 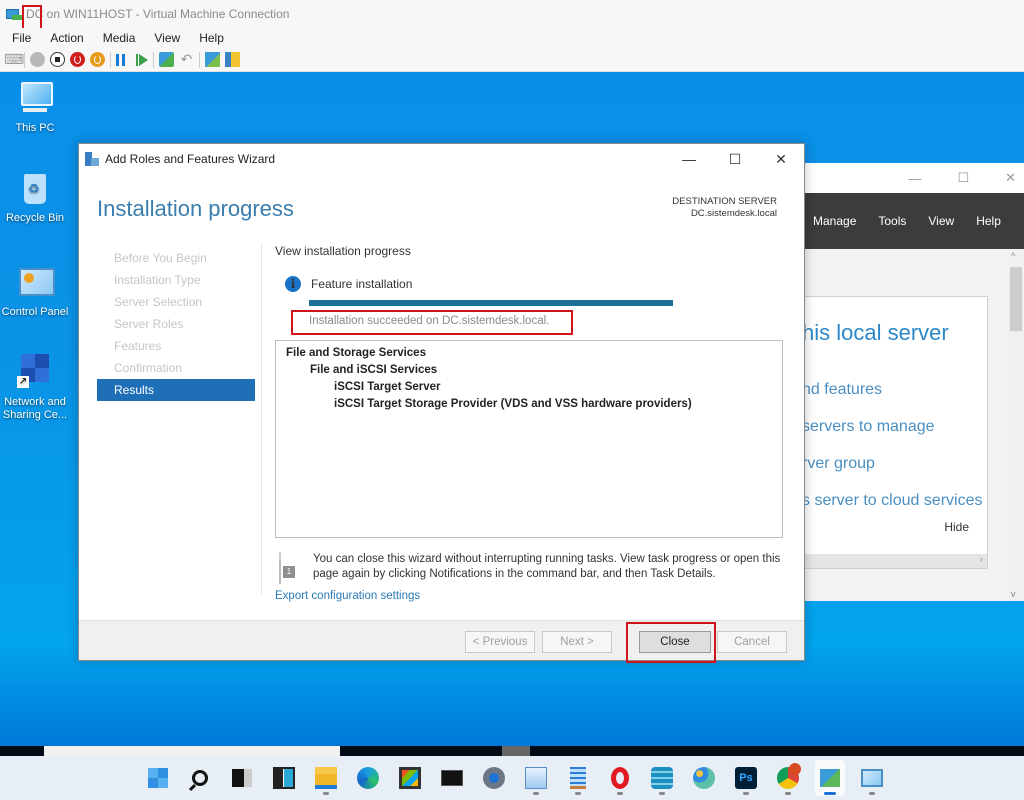 I want to click on vm-connection-button, so click(x=830, y=778).